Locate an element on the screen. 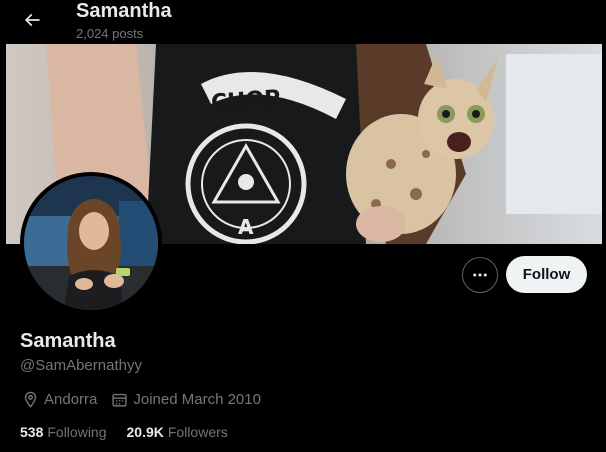 Image resolution: width=606 pixels, height=452 pixels. followers-link: 20.9K Followers is located at coordinates (177, 432).